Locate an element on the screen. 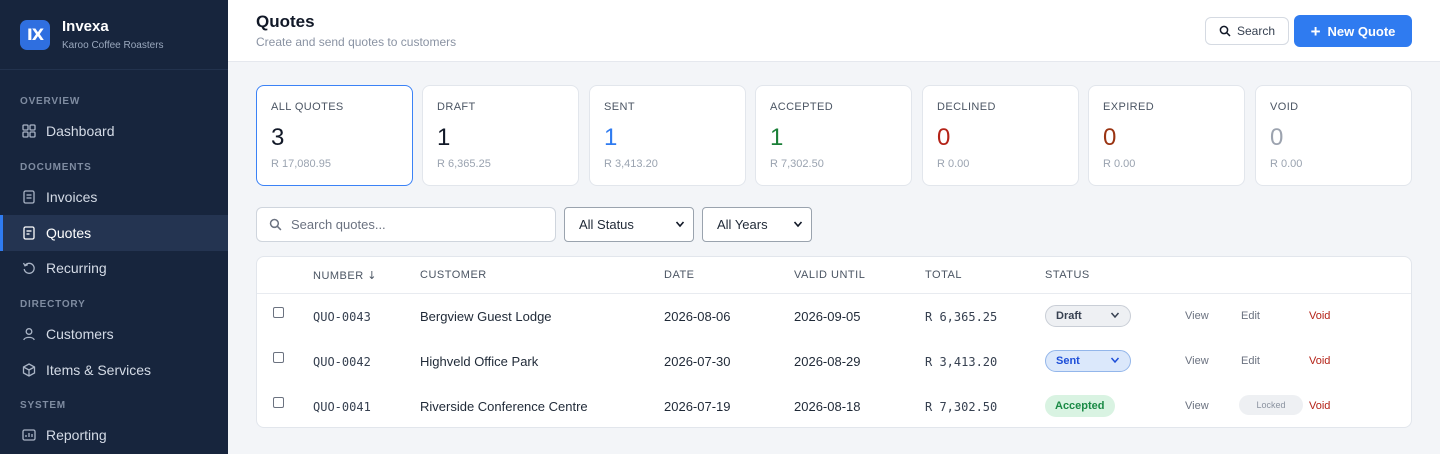  status-badge: Accepted is located at coordinates (1080, 406).